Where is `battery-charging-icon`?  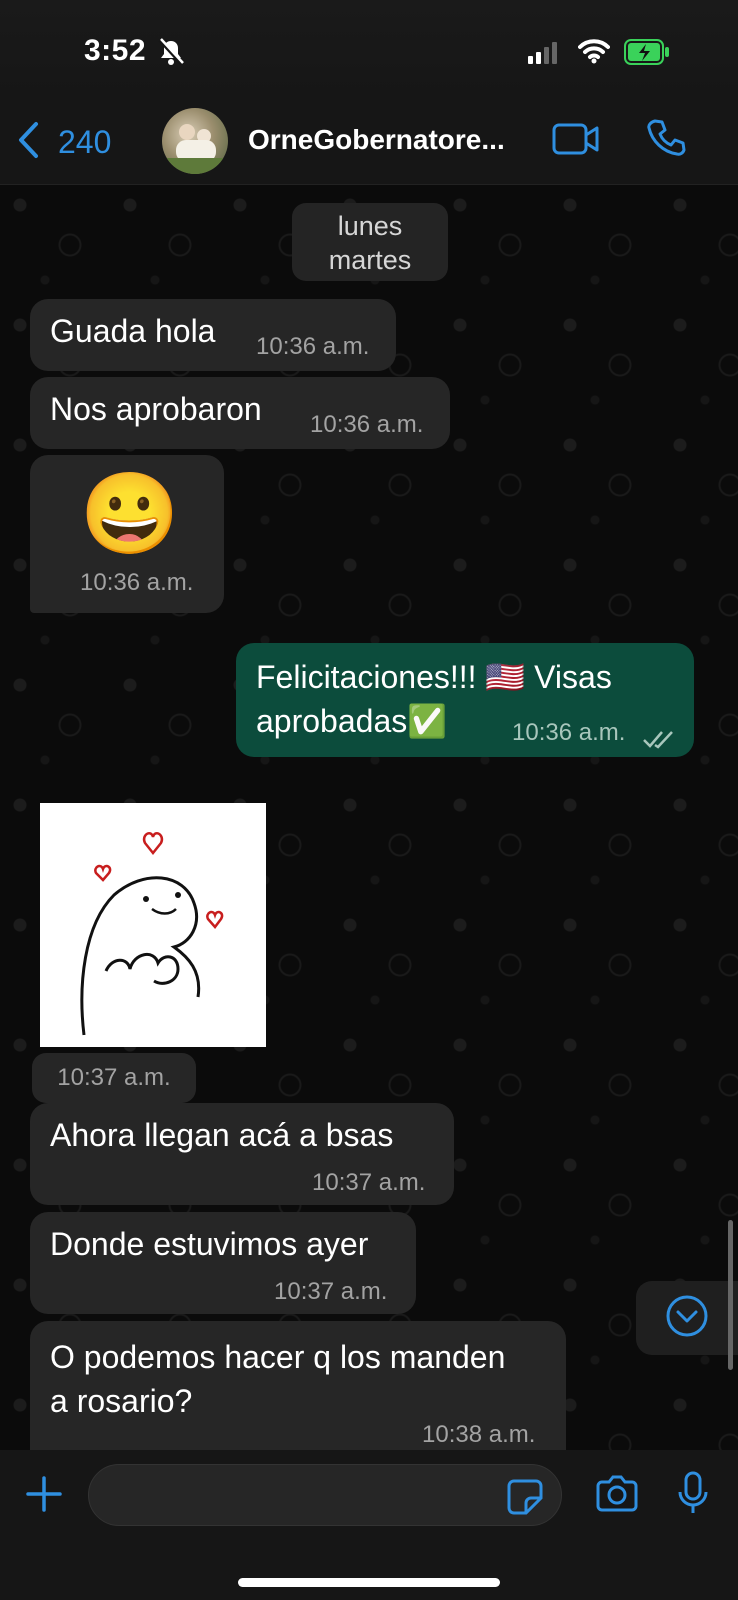 battery-charging-icon is located at coordinates (647, 54).